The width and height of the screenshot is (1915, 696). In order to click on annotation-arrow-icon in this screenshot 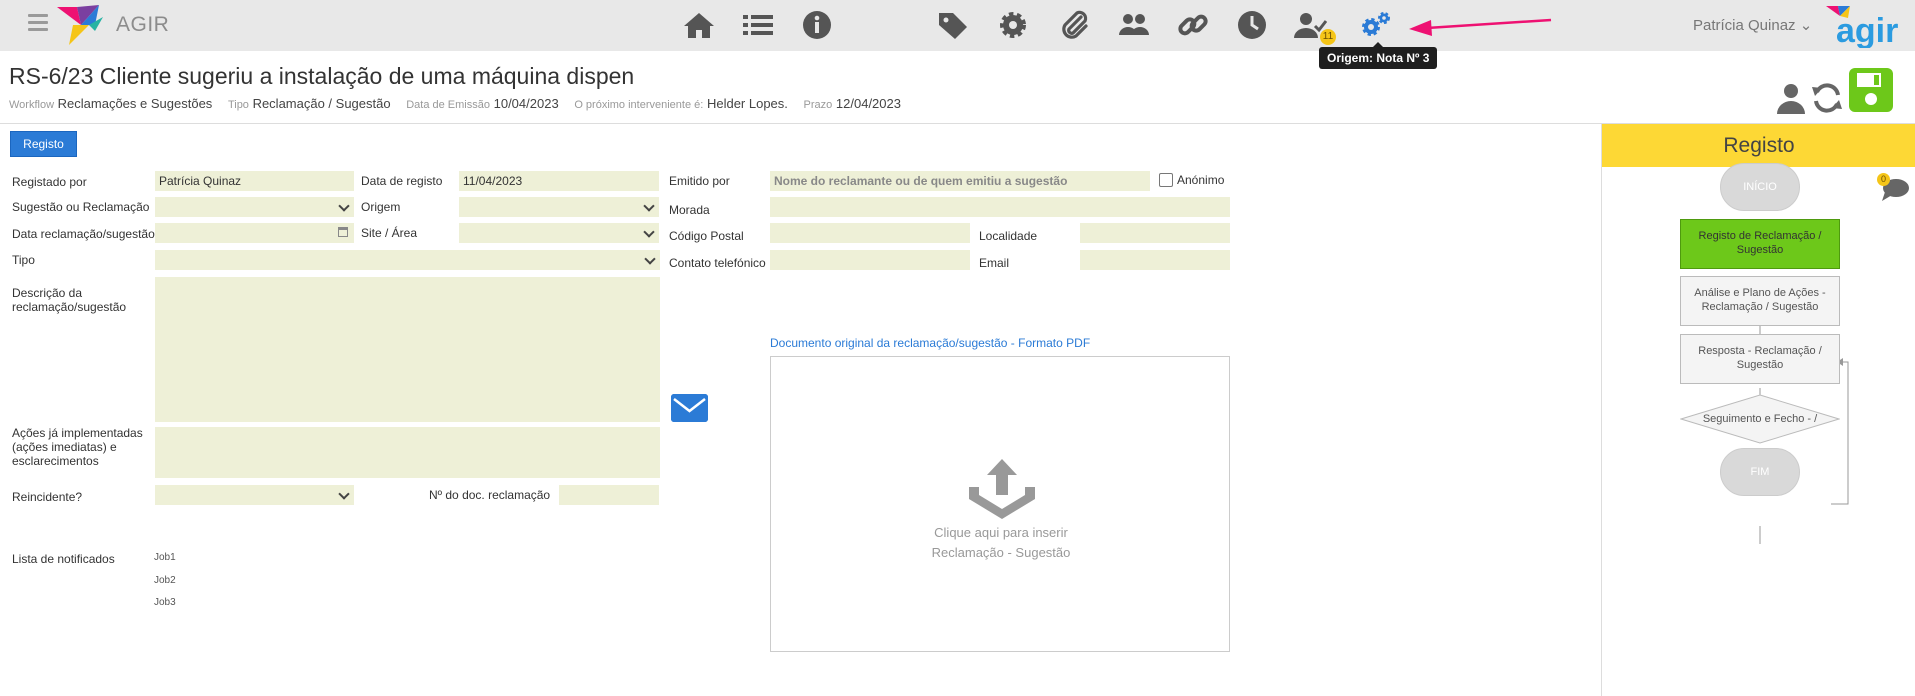, I will do `click(1480, 27)`.